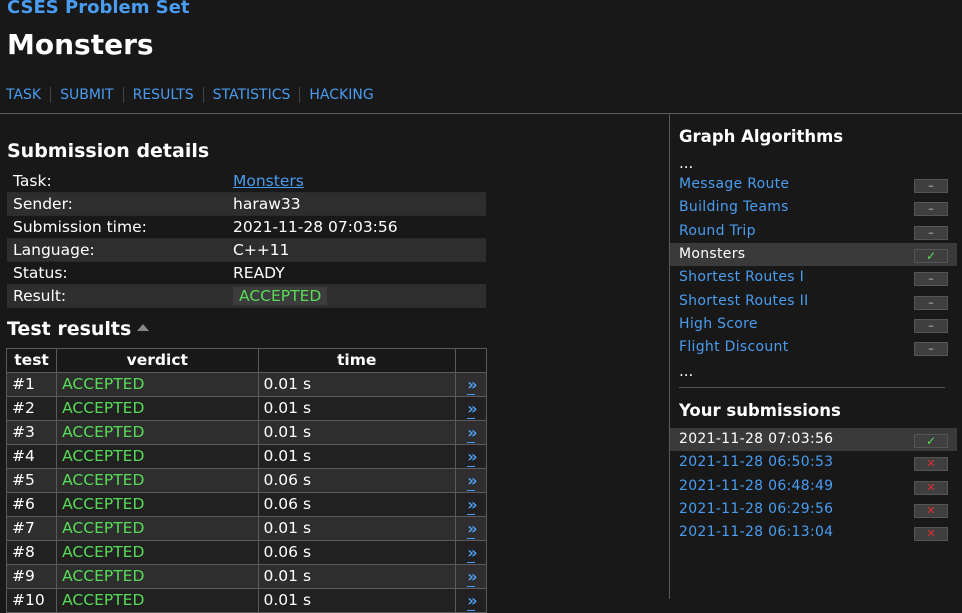 The width and height of the screenshot is (962, 613). I want to click on submission-details-heading: Submission details, so click(108, 151).